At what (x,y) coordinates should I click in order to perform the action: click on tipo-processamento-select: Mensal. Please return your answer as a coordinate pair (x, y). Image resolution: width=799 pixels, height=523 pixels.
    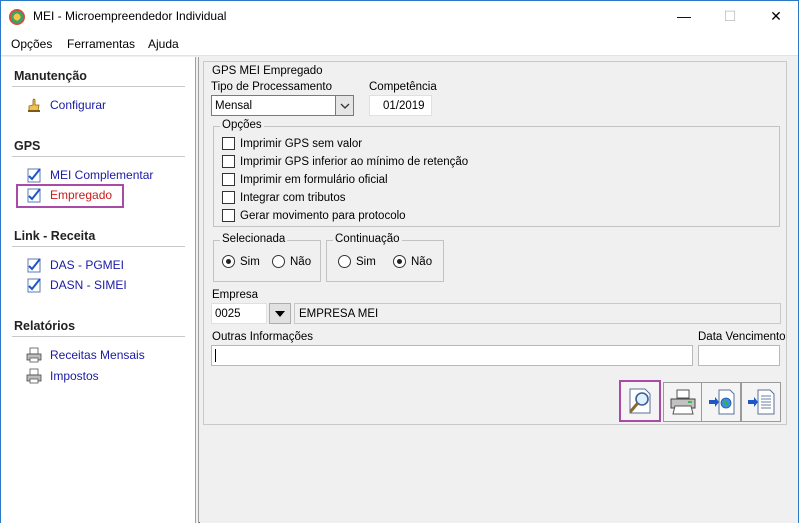
    Looking at the image, I should click on (282, 105).